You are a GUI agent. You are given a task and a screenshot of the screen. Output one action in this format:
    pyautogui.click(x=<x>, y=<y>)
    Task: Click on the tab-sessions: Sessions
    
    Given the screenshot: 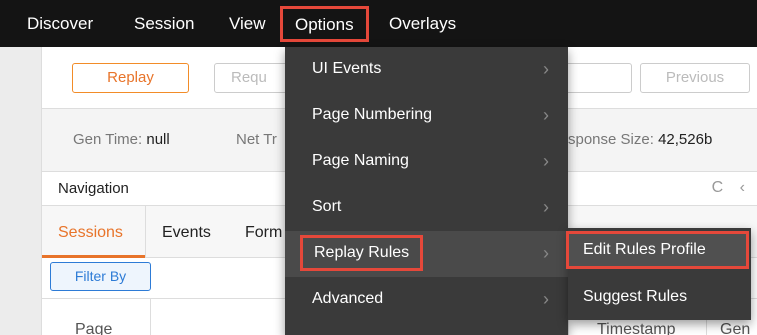 What is the action you would take?
    pyautogui.click(x=90, y=233)
    